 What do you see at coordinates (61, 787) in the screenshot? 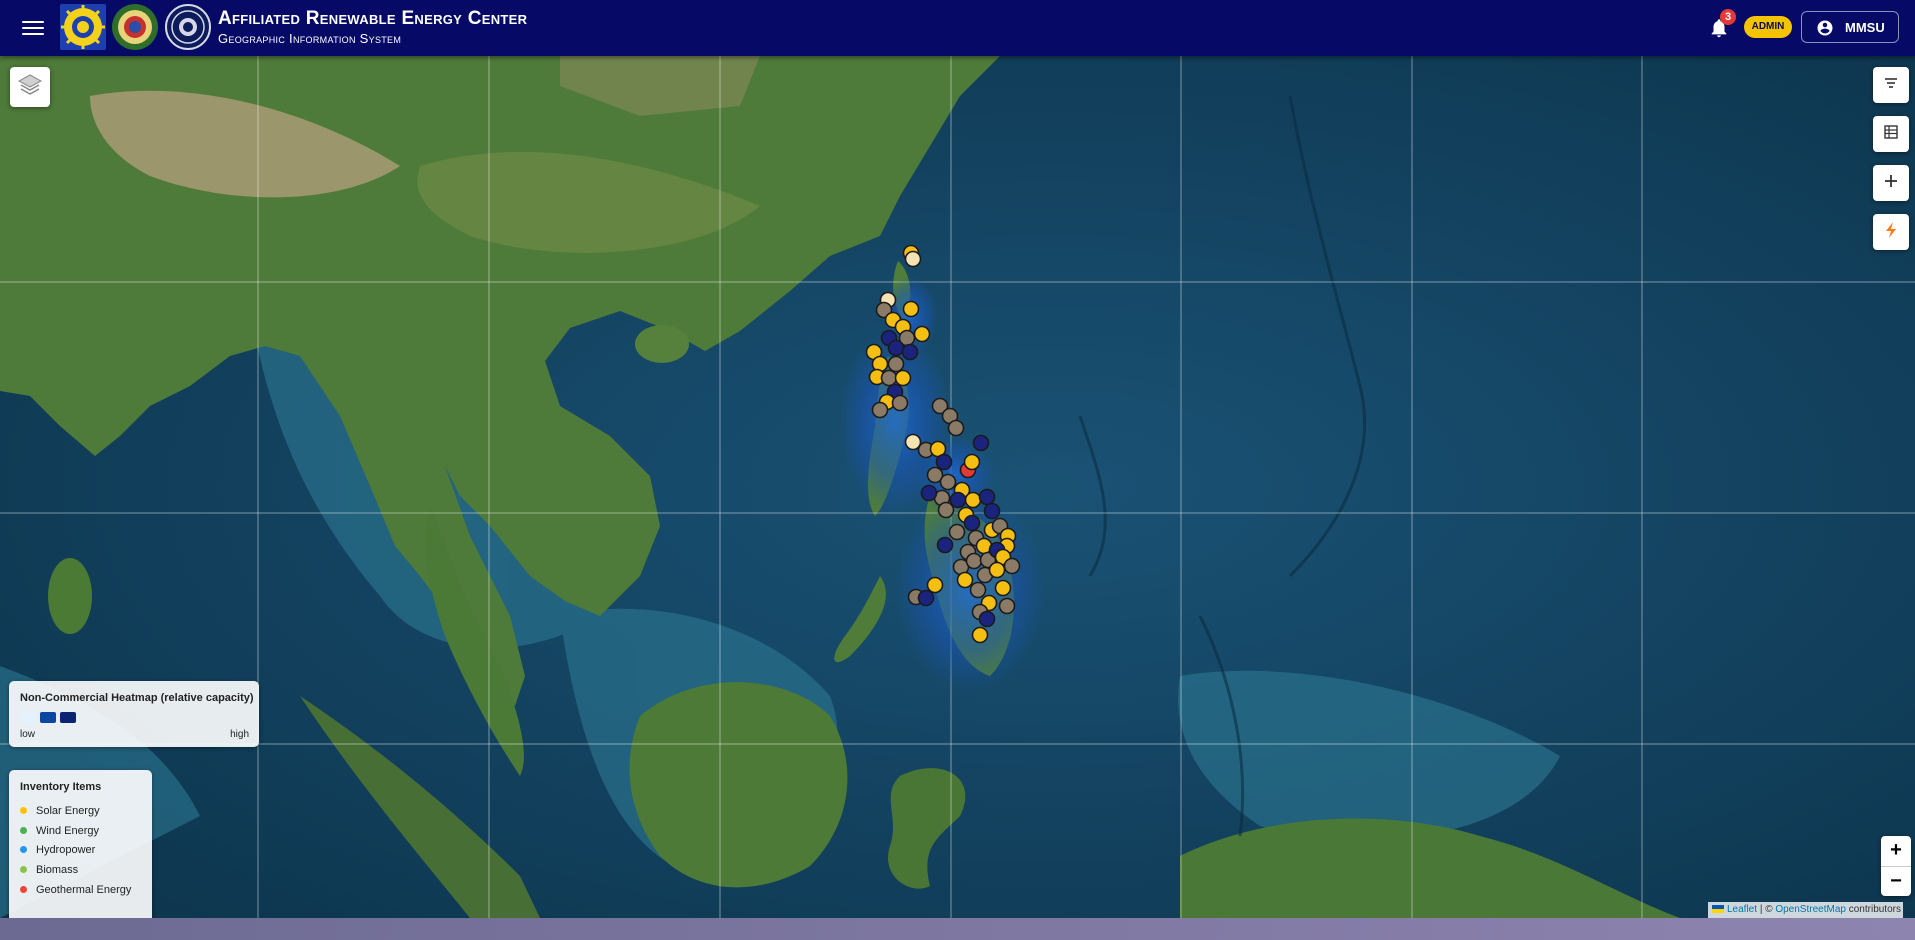
I see `inventory-legend-title: Inventory Items` at bounding box center [61, 787].